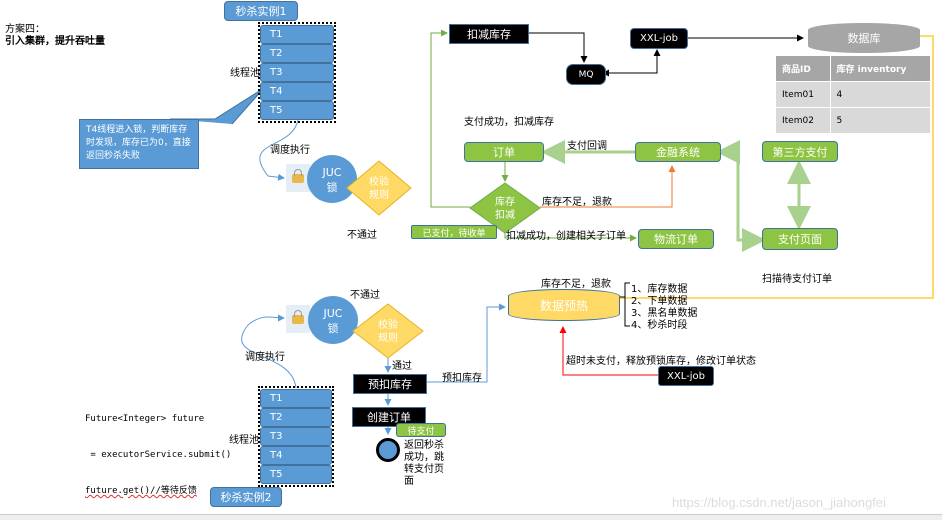 This screenshot has width=942, height=520. I want to click on instance2-lock-bg, so click(298, 319).